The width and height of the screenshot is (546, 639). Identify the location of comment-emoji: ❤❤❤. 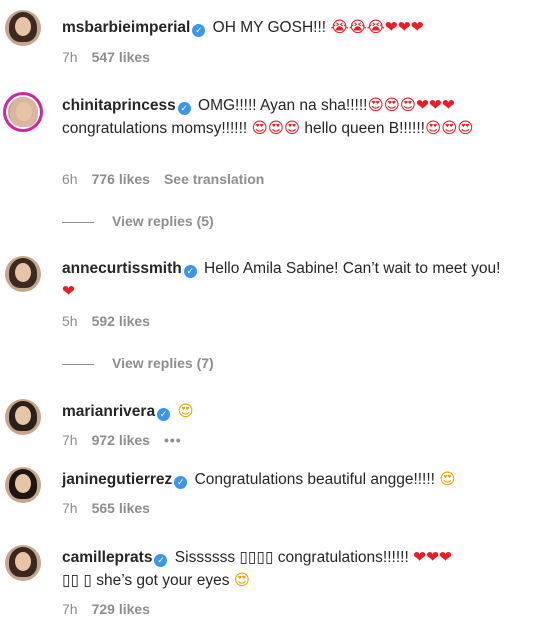
(433, 557).